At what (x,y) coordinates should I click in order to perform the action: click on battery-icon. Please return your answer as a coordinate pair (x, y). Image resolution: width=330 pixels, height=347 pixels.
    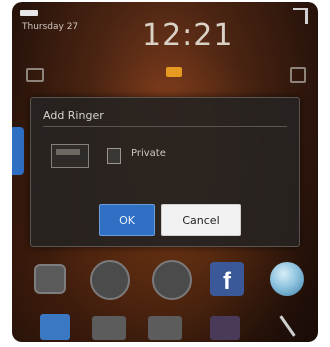
    Looking at the image, I should click on (29, 13).